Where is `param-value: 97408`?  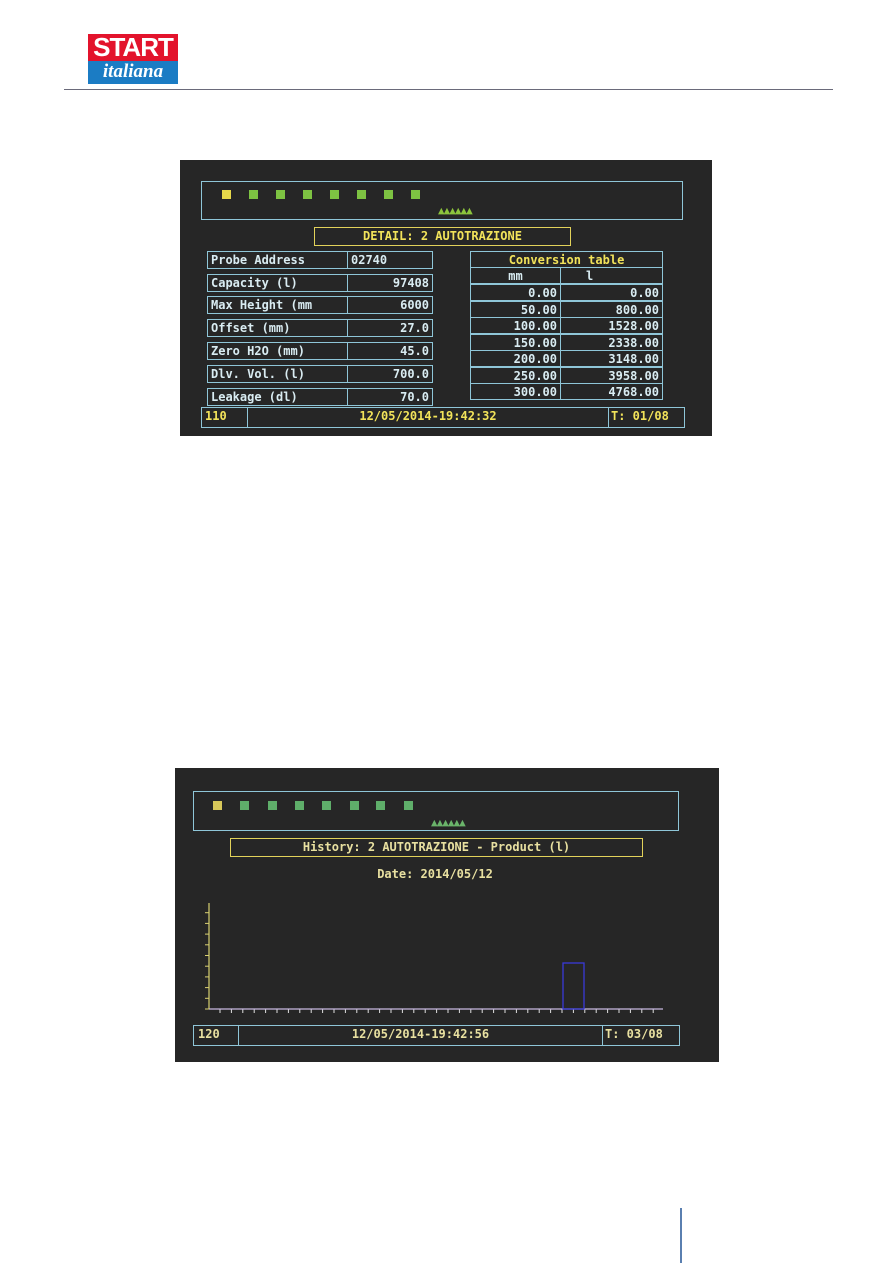
param-value: 97408 is located at coordinates (390, 283).